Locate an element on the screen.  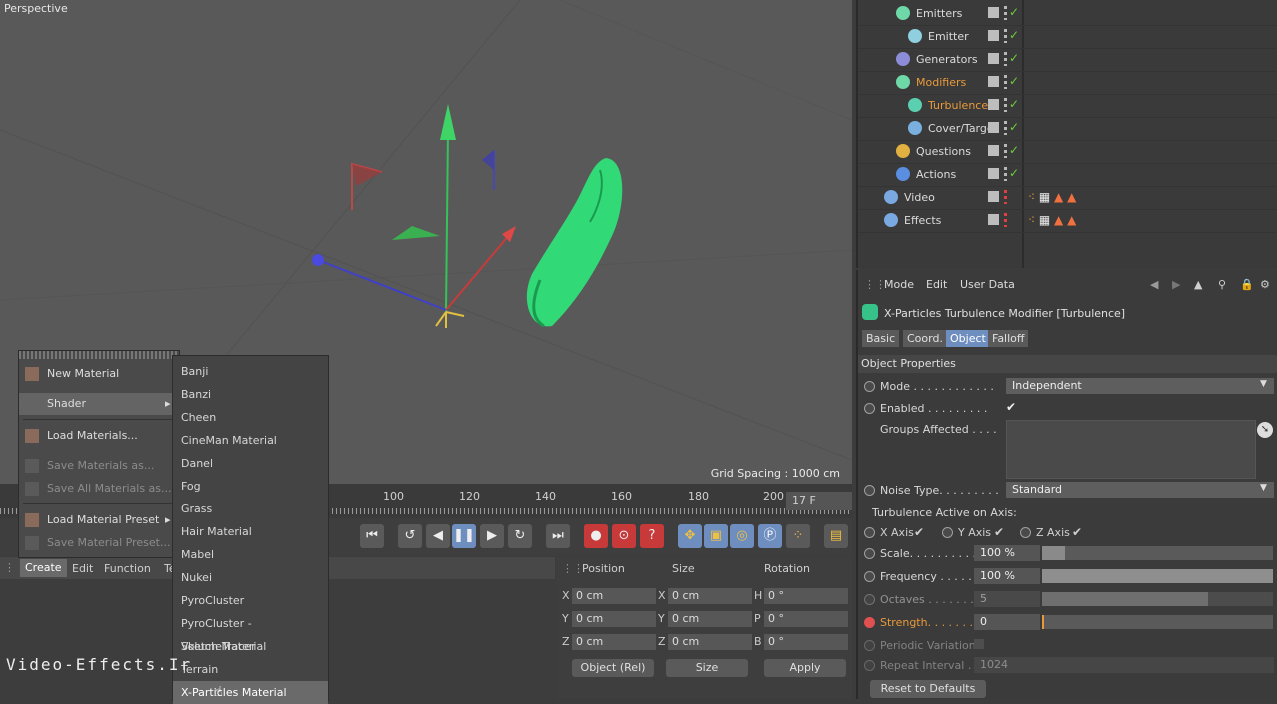
shader-menu-item: Nukei is located at coordinates (250, 577).